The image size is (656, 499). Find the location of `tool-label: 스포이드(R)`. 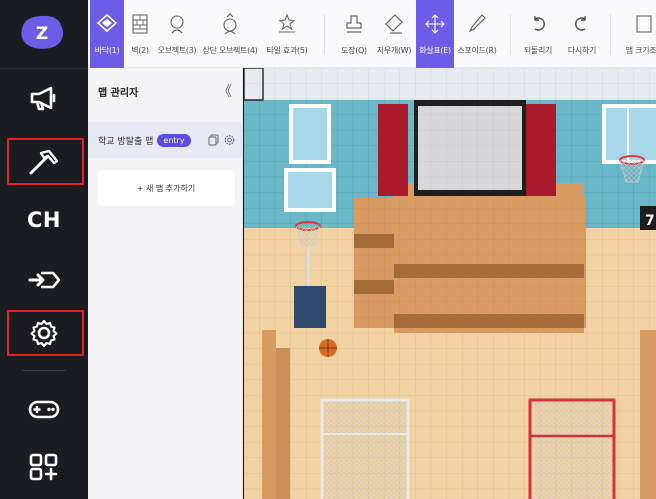

tool-label: 스포이드(R) is located at coordinates (477, 50).